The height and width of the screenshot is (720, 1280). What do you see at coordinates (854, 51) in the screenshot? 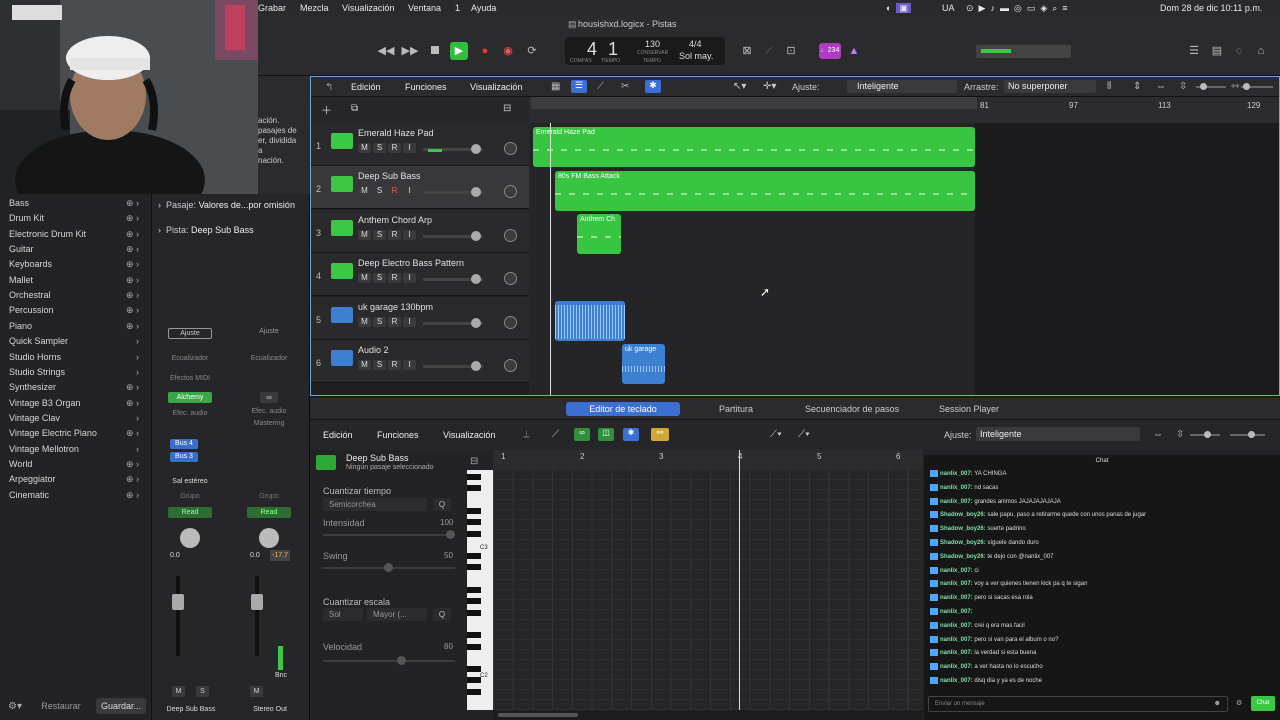
I see `metronome-icon: ▲` at bounding box center [854, 51].